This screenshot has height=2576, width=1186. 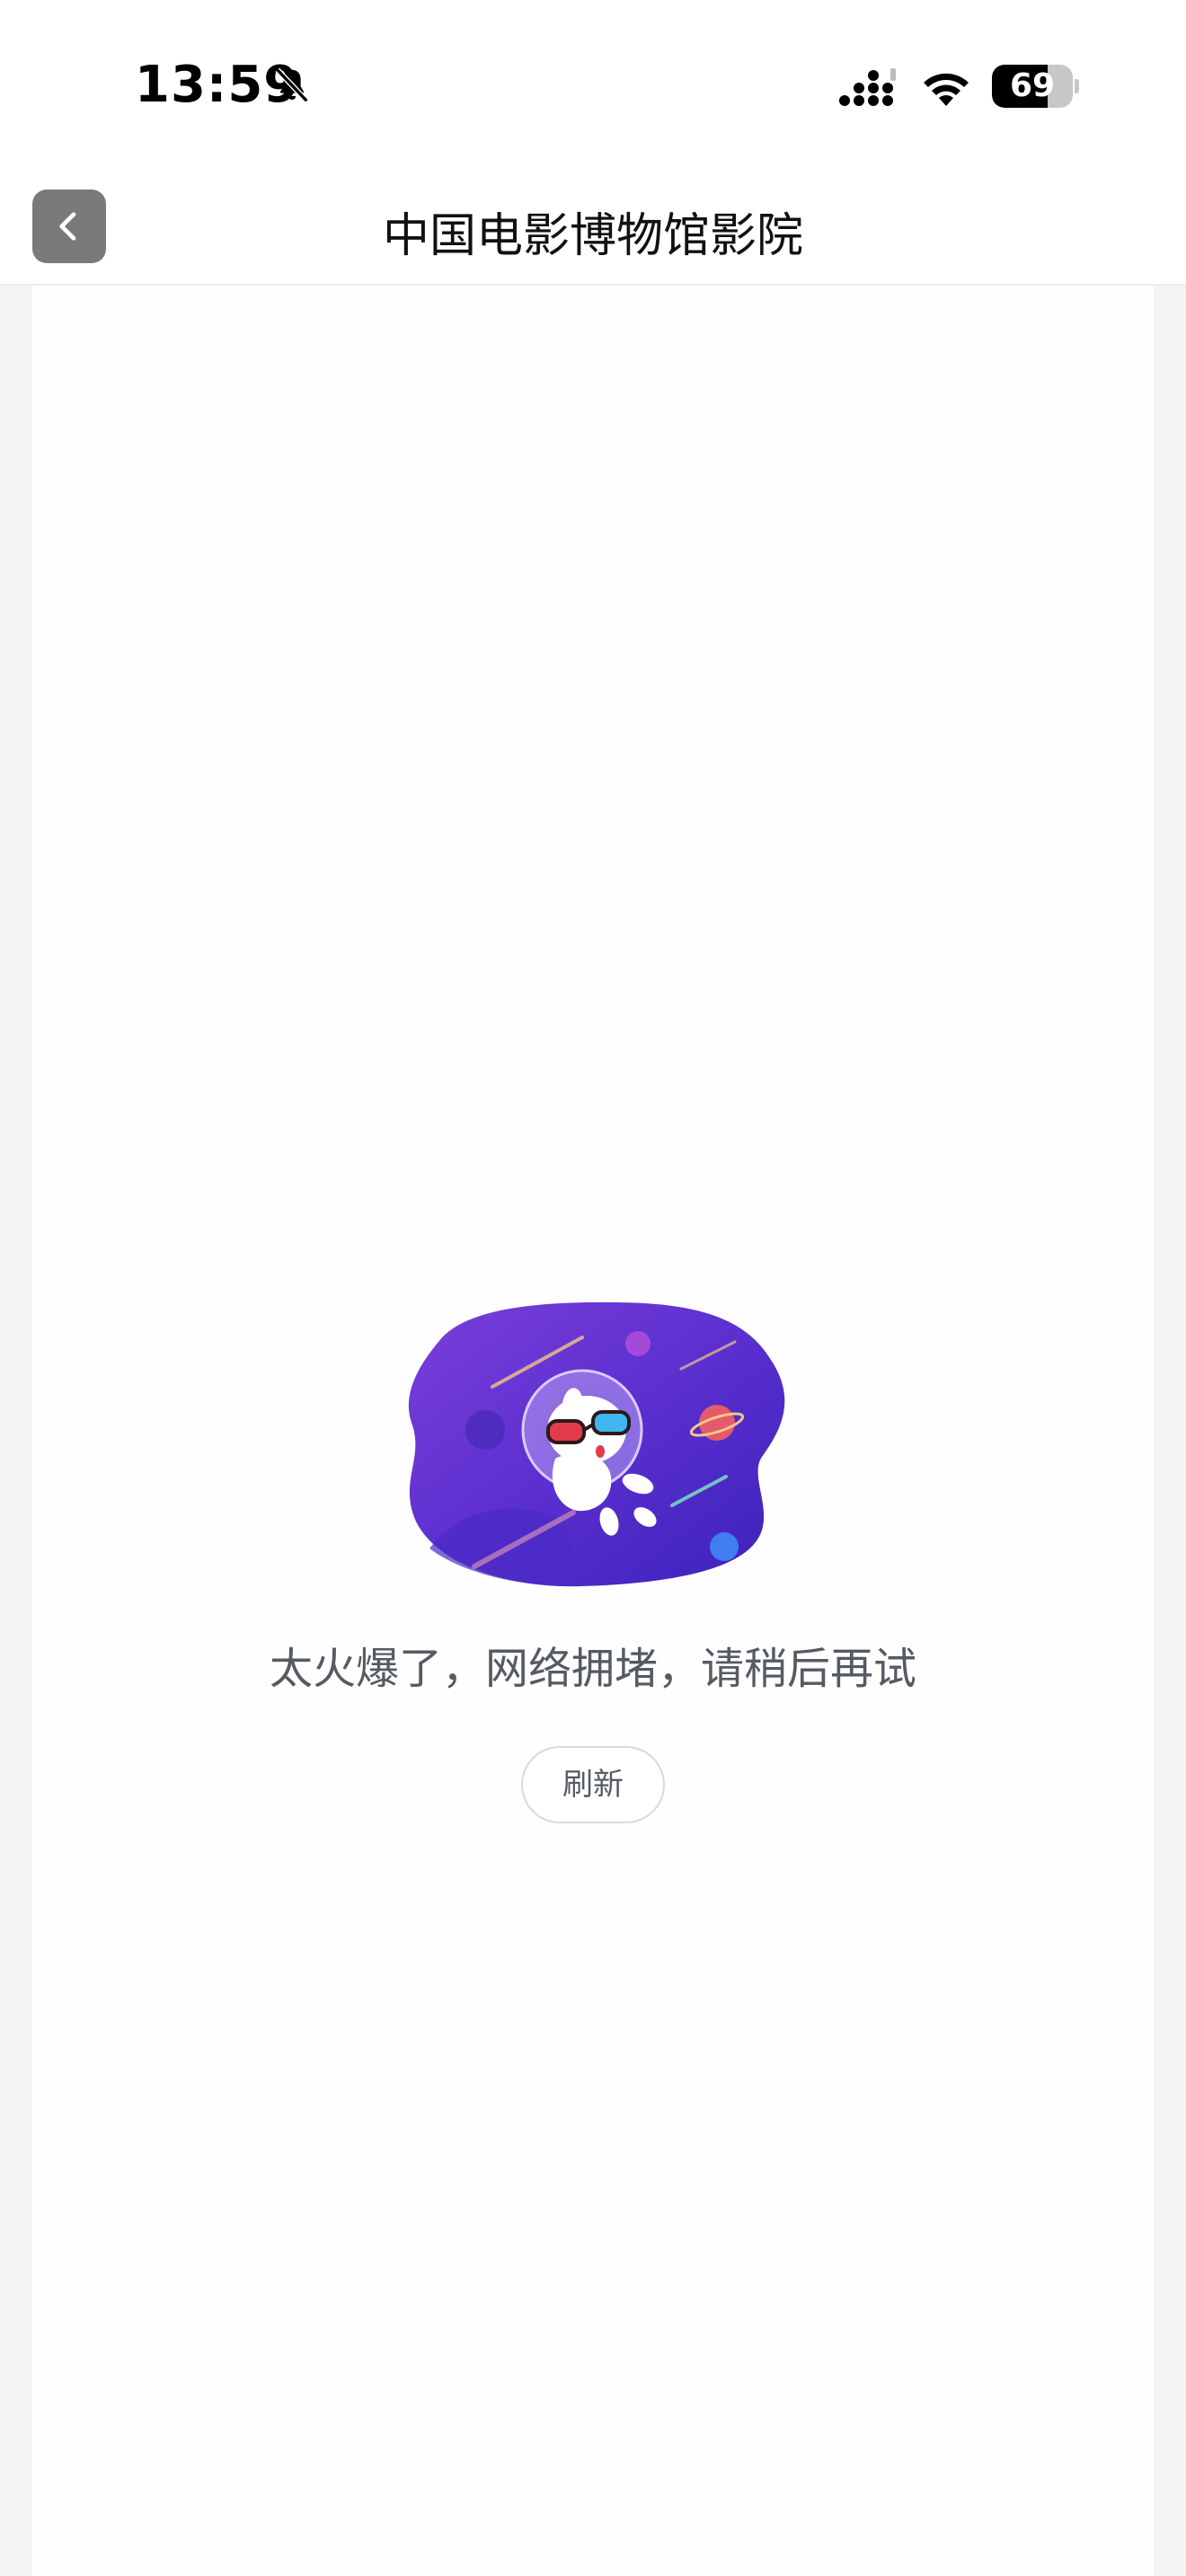 What do you see at coordinates (596, 1444) in the screenshot?
I see `astronaut-space-illustration` at bounding box center [596, 1444].